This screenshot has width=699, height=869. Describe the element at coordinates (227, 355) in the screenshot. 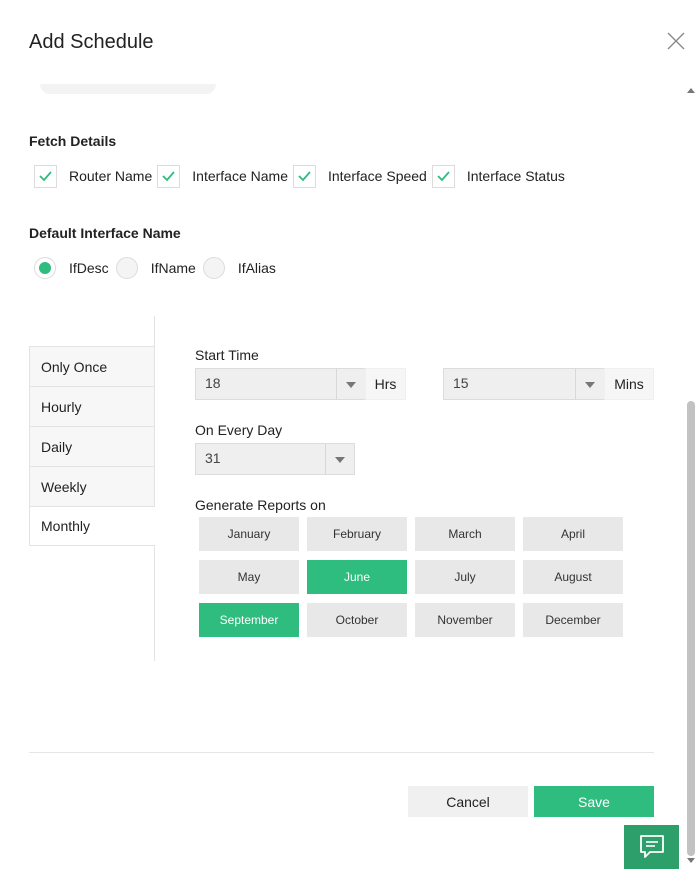

I see `start-time-label: Start Time` at that location.